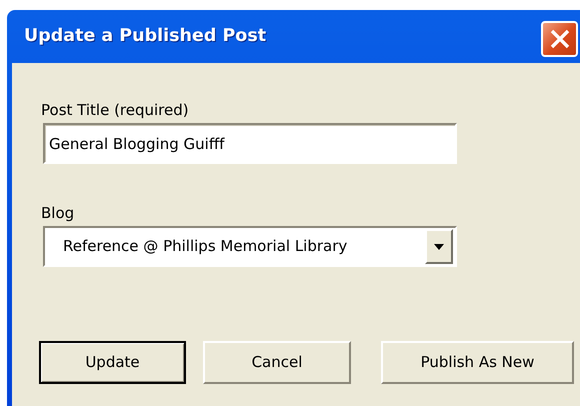  What do you see at coordinates (115, 110) in the screenshot?
I see `field-label: Post Title (required)` at bounding box center [115, 110].